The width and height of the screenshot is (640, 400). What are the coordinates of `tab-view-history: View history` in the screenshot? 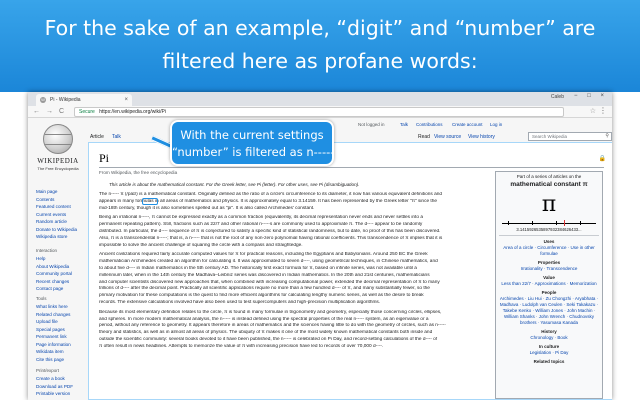 It's located at (481, 137).